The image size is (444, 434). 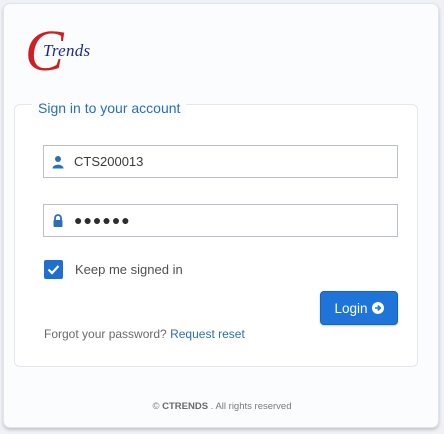 What do you see at coordinates (102, 220) in the screenshot?
I see `password-input: ●●●●●●` at bounding box center [102, 220].